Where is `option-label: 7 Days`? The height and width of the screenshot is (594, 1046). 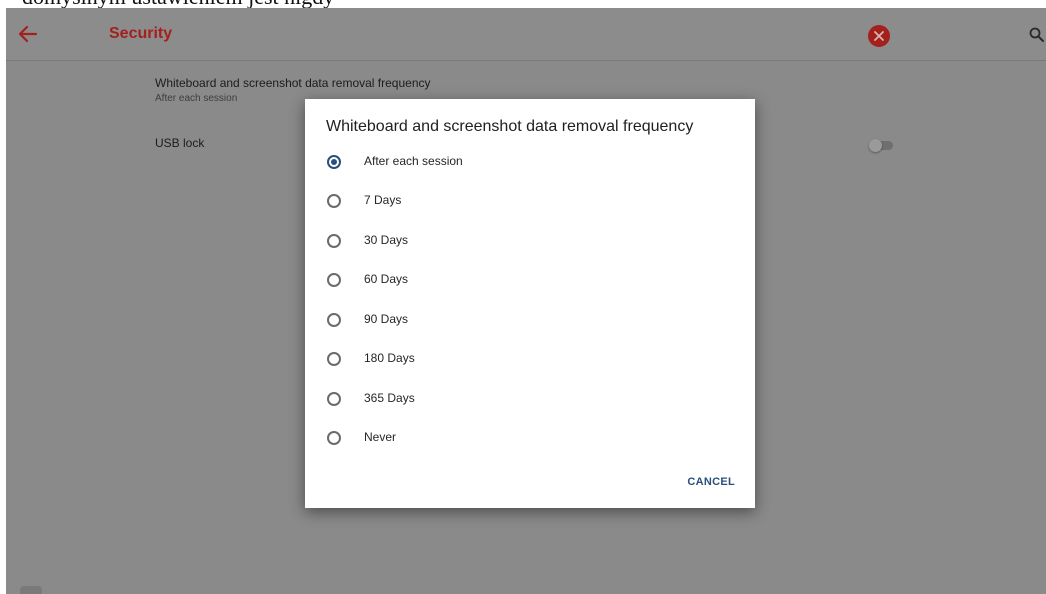 option-label: 7 Days is located at coordinates (383, 200).